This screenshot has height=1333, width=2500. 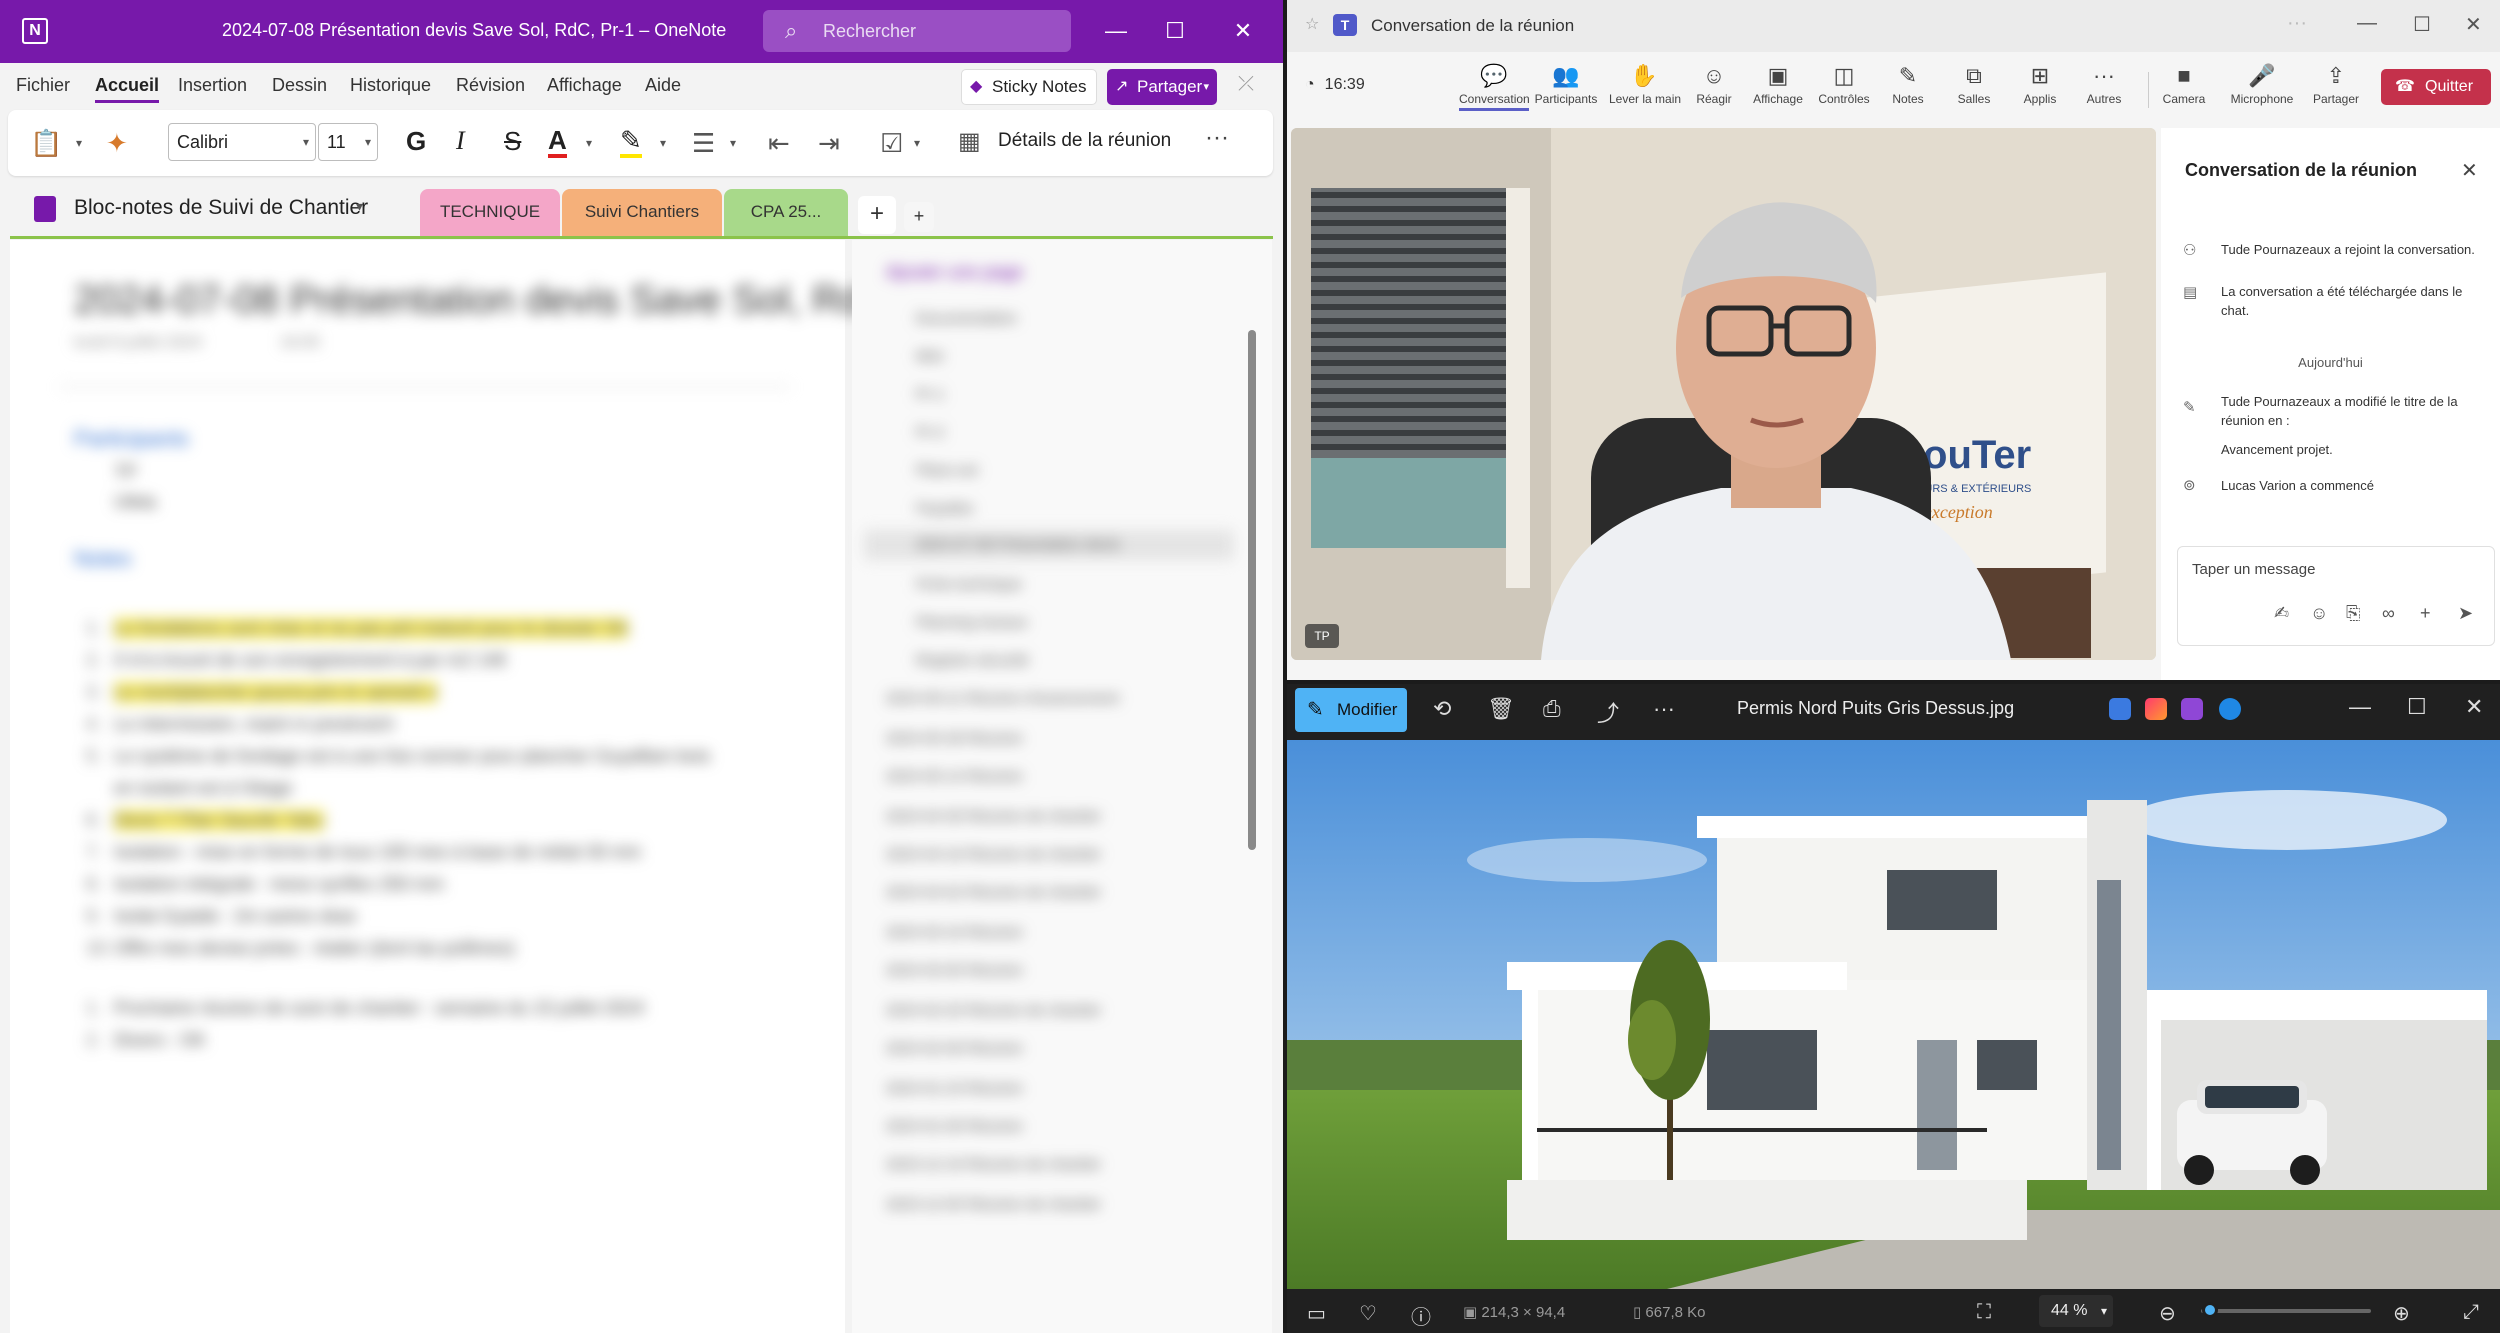 What do you see at coordinates (2253, 569) in the screenshot?
I see `message-input: Taper un message` at bounding box center [2253, 569].